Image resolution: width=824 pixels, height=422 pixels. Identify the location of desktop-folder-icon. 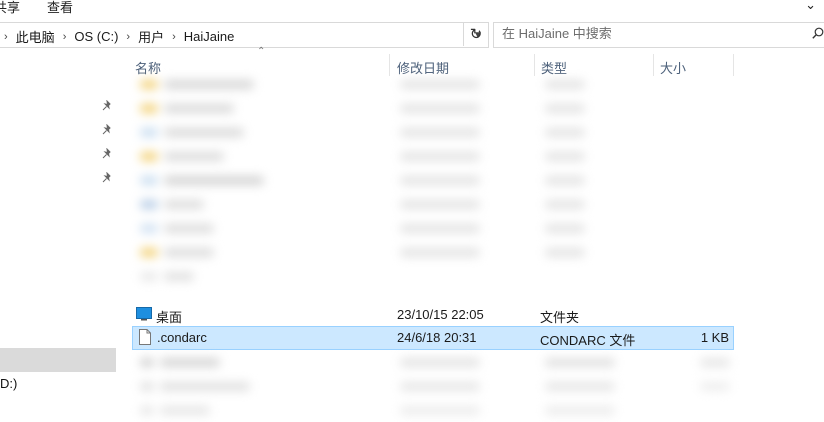
(144, 314).